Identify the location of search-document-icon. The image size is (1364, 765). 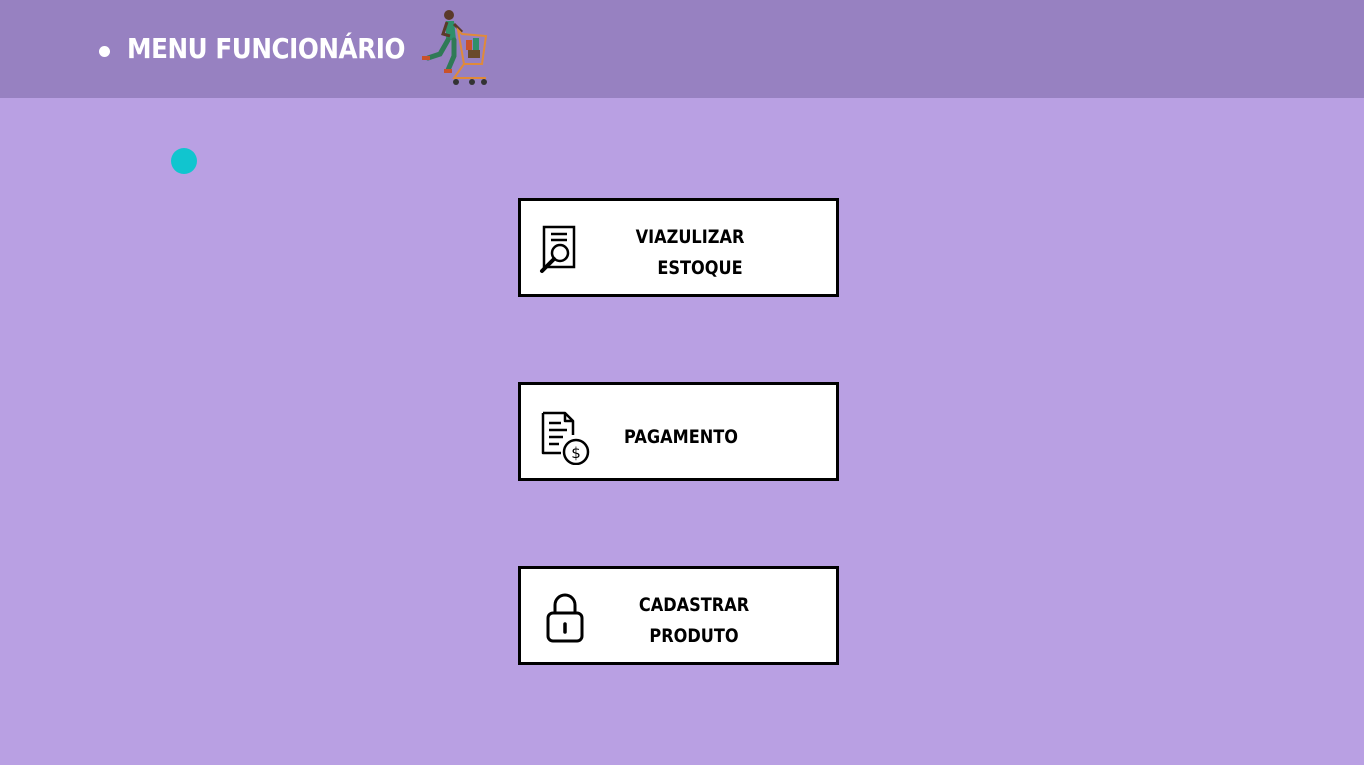
(558, 249).